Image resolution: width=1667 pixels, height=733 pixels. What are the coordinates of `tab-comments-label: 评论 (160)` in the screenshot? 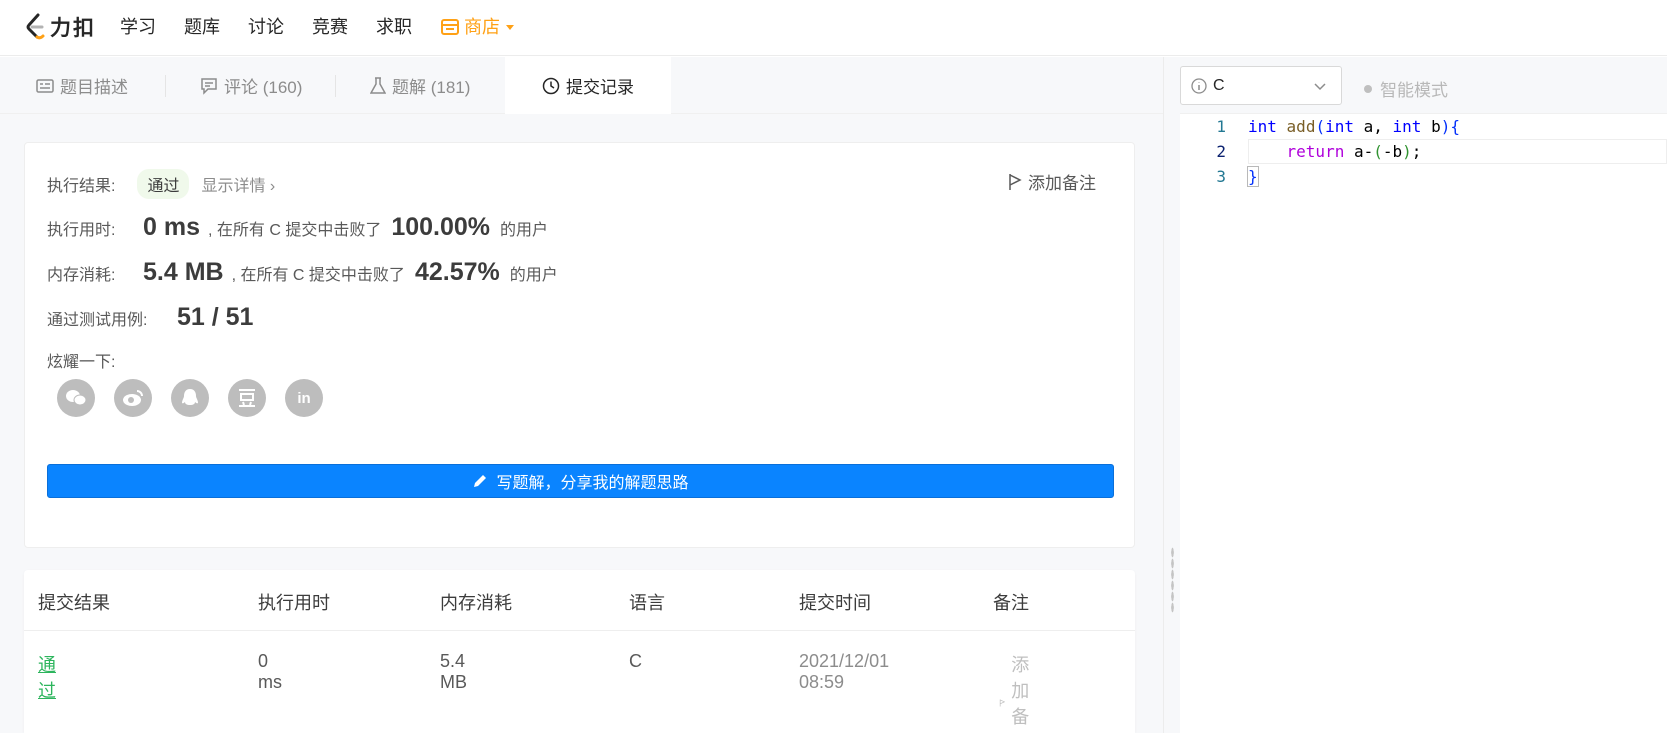 It's located at (263, 87).